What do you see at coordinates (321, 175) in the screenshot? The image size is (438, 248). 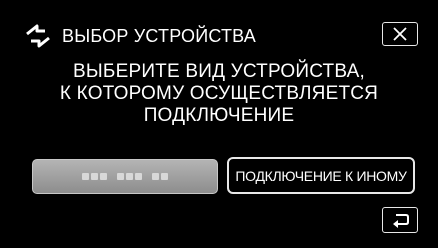 I see `connect-other-device-button: ПОДКЛЮЧЕНИЕ К ИНОМУ` at bounding box center [321, 175].